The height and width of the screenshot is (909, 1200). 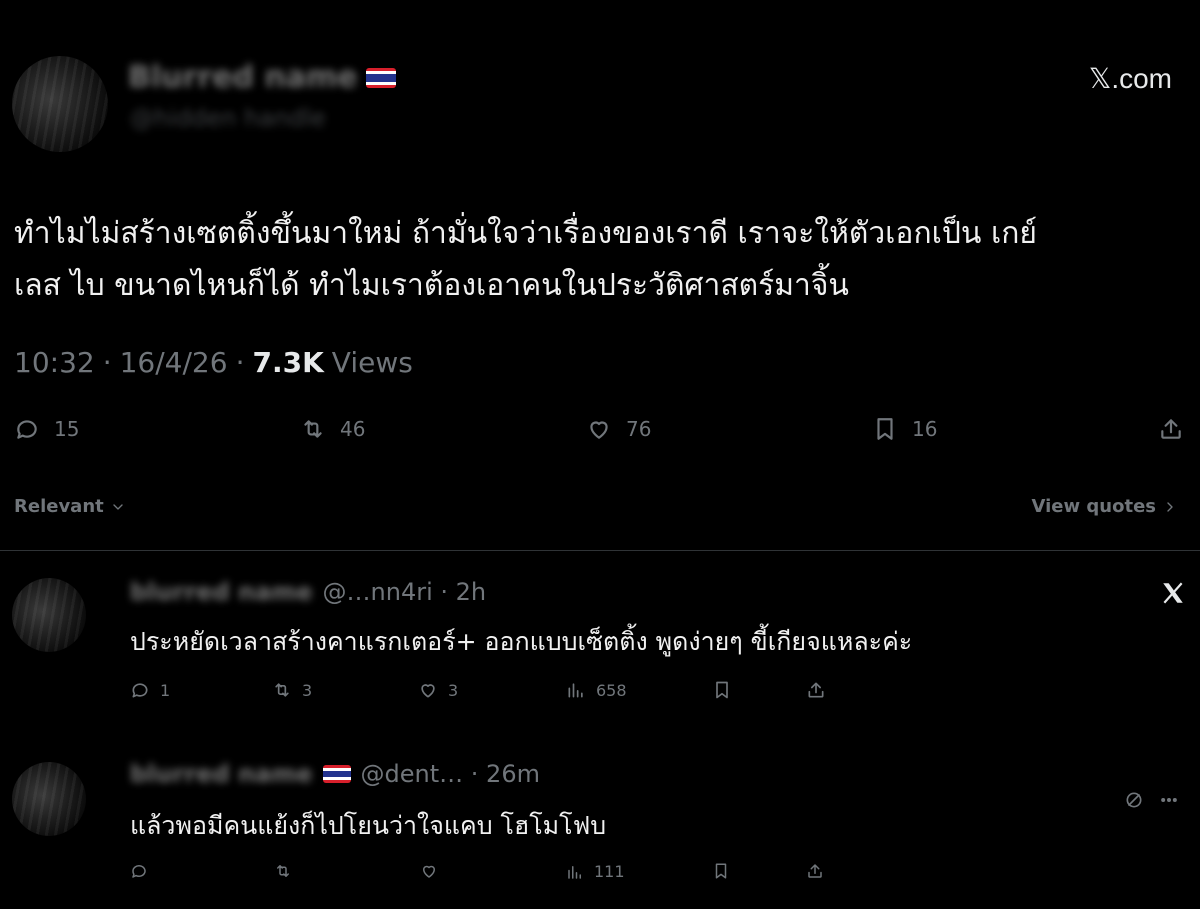 I want to click on sort-label: Relevant, so click(x=59, y=506).